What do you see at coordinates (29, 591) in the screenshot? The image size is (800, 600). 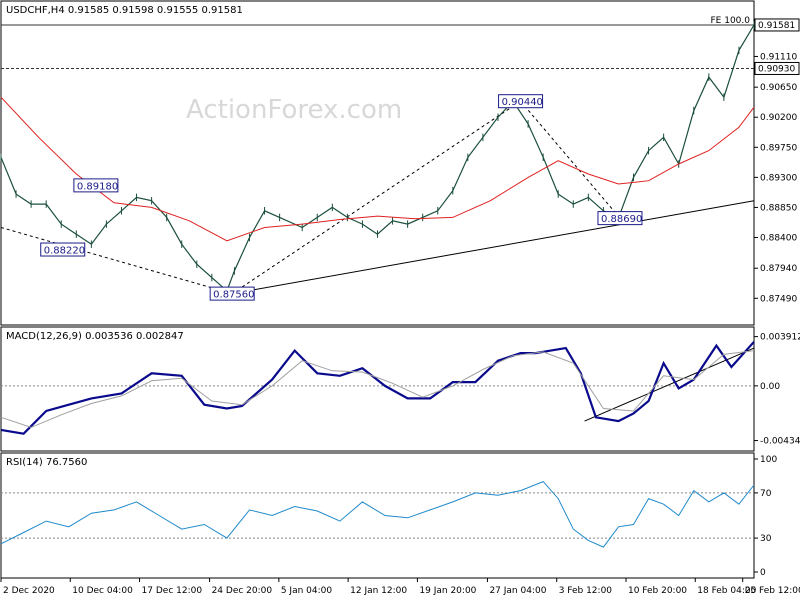 I see `x-tick-label: 2 Dec 2020` at bounding box center [29, 591].